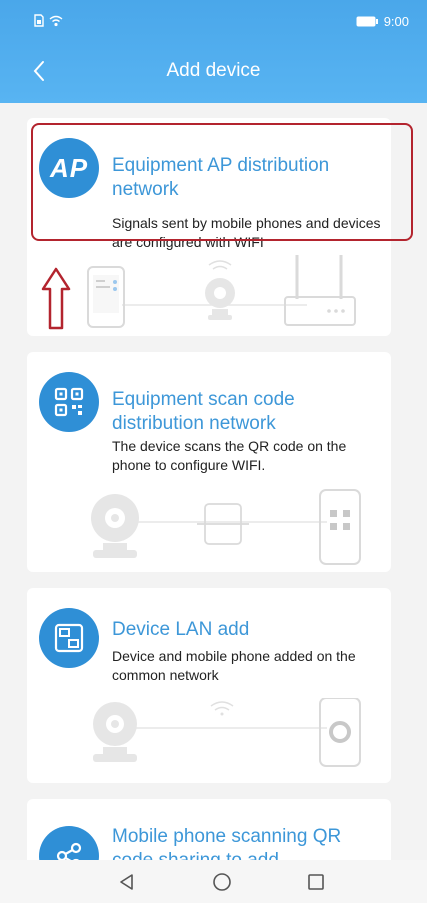 The image size is (427, 903). Describe the element at coordinates (56, 298) in the screenshot. I see `up-arrow-icon` at that location.